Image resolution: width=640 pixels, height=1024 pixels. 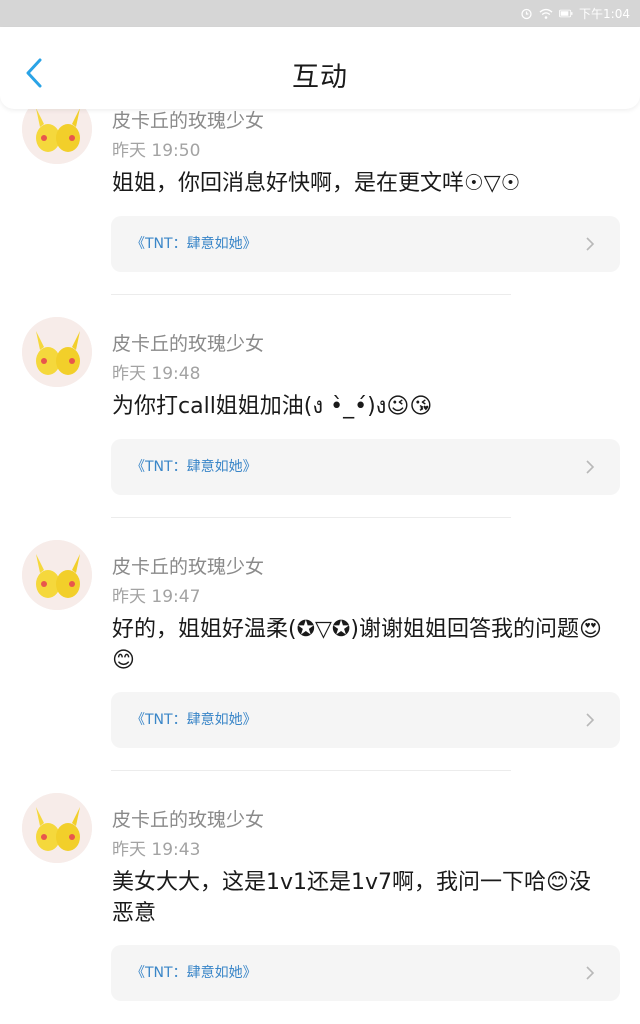 I want to click on page-title: 互动, so click(x=320, y=77).